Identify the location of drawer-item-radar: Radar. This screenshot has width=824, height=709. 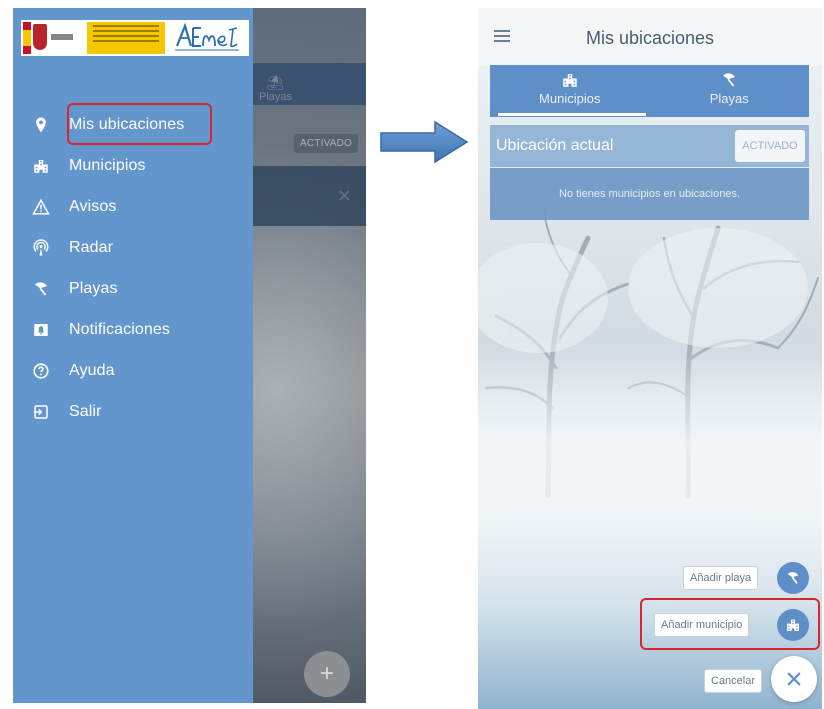
(133, 247).